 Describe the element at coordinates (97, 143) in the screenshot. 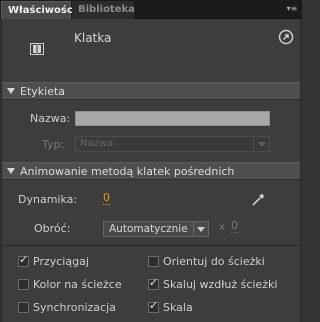

I see `type-select-value: Nazwa` at that location.